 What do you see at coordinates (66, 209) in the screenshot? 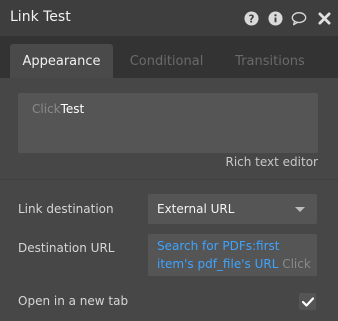
I see `link-destination-label: Link destination` at bounding box center [66, 209].